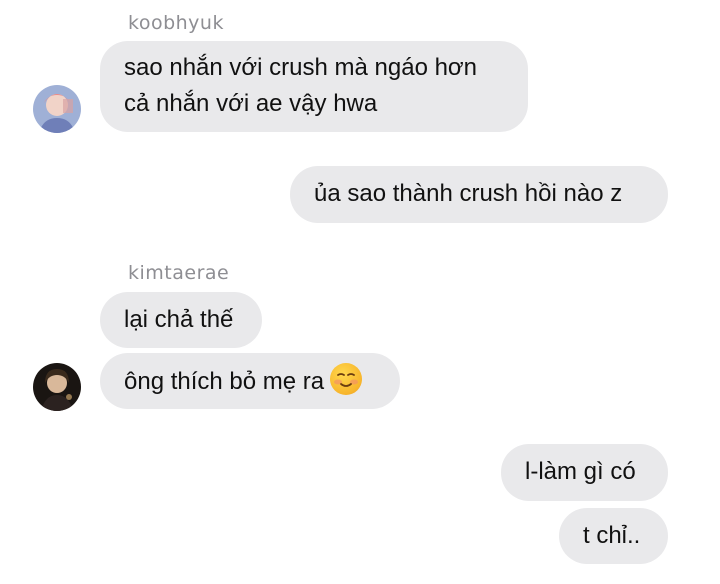 This screenshot has height=584, width=720. What do you see at coordinates (224, 381) in the screenshot?
I see `message-text: ông thích bỏ mẹ ra` at bounding box center [224, 381].